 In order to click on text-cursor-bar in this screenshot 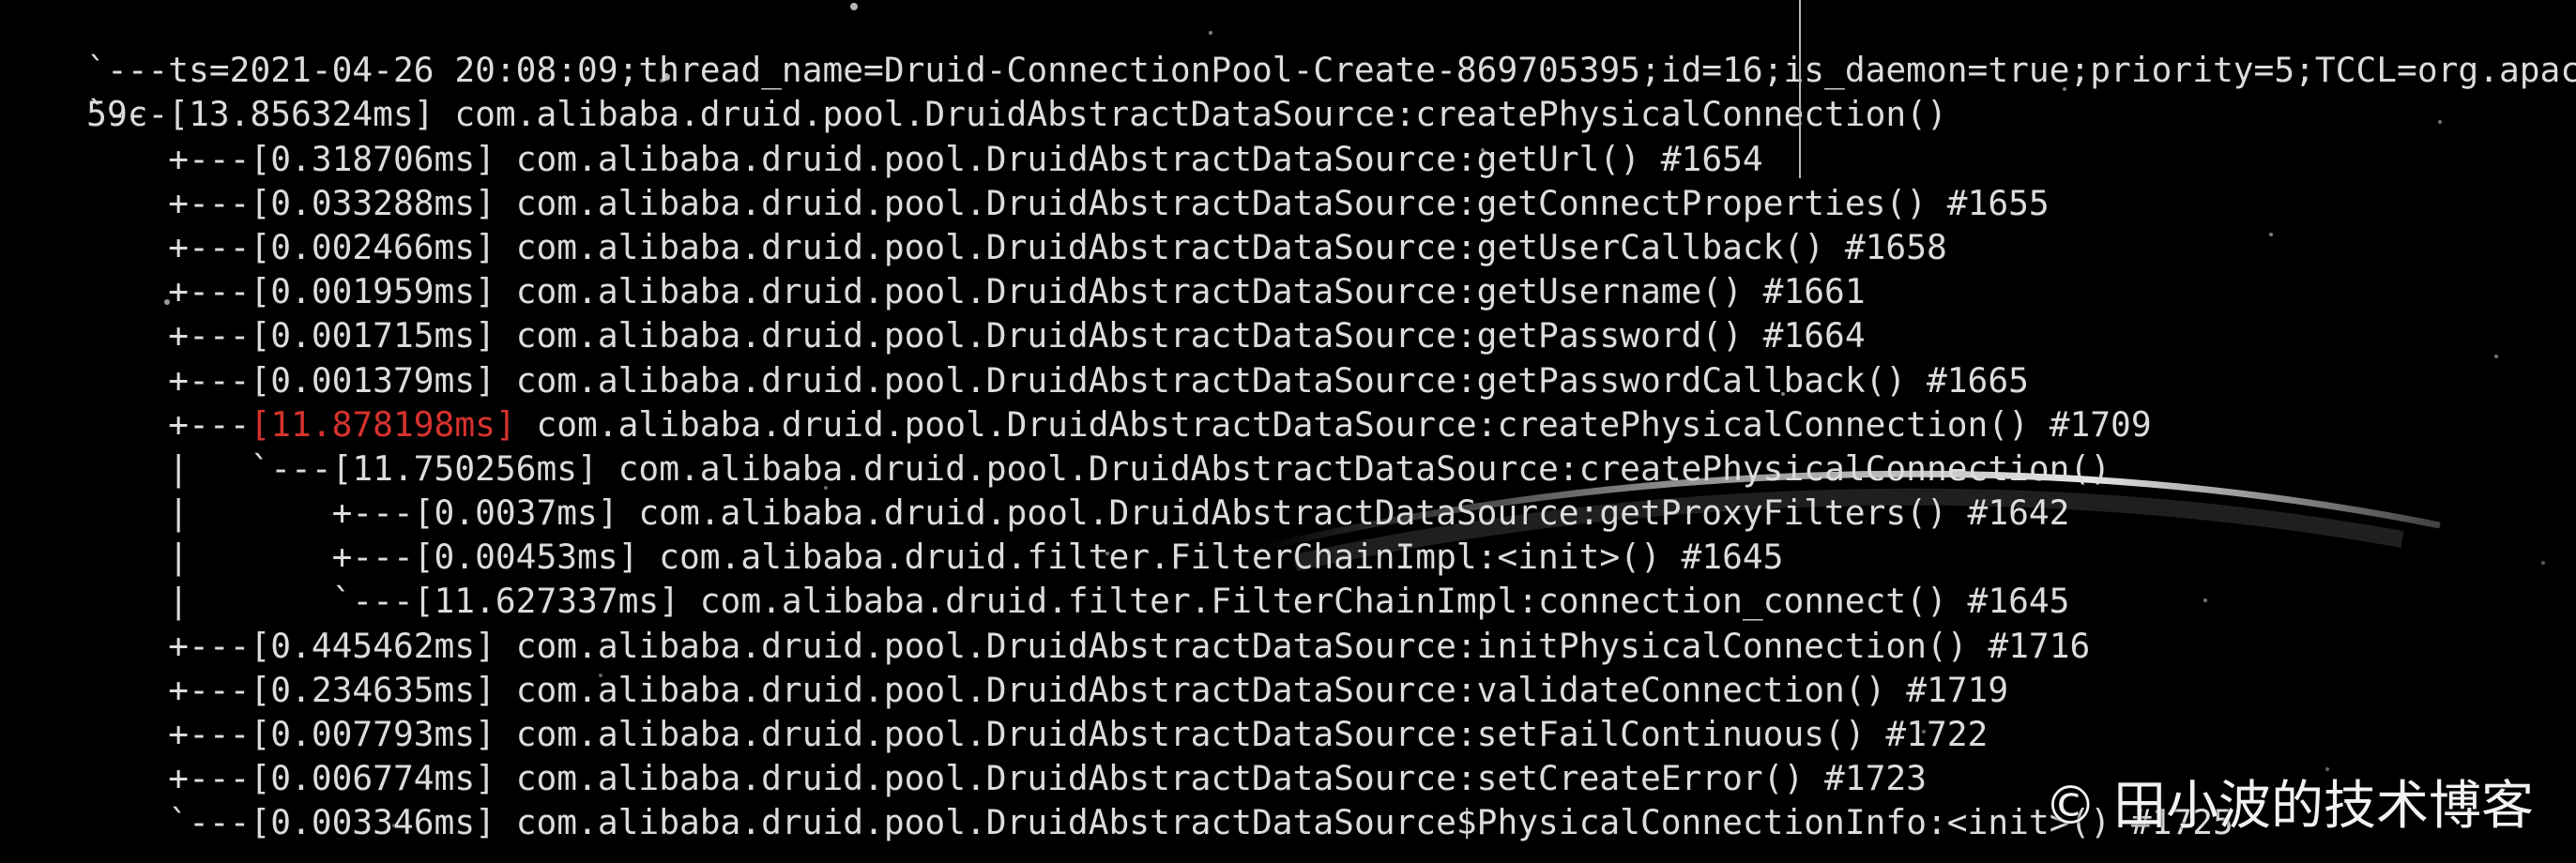, I will do `click(1800, 89)`.